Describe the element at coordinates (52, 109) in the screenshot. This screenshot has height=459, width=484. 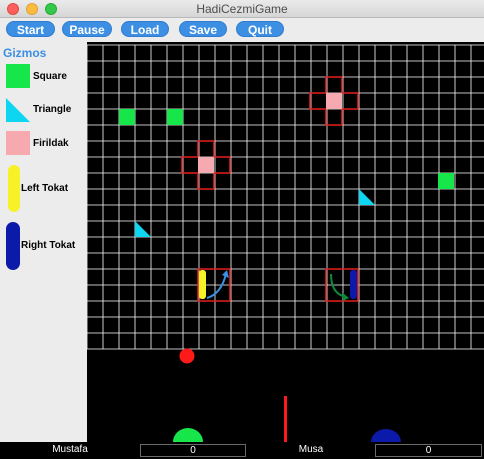
I see `triangle-label: Triangle` at that location.